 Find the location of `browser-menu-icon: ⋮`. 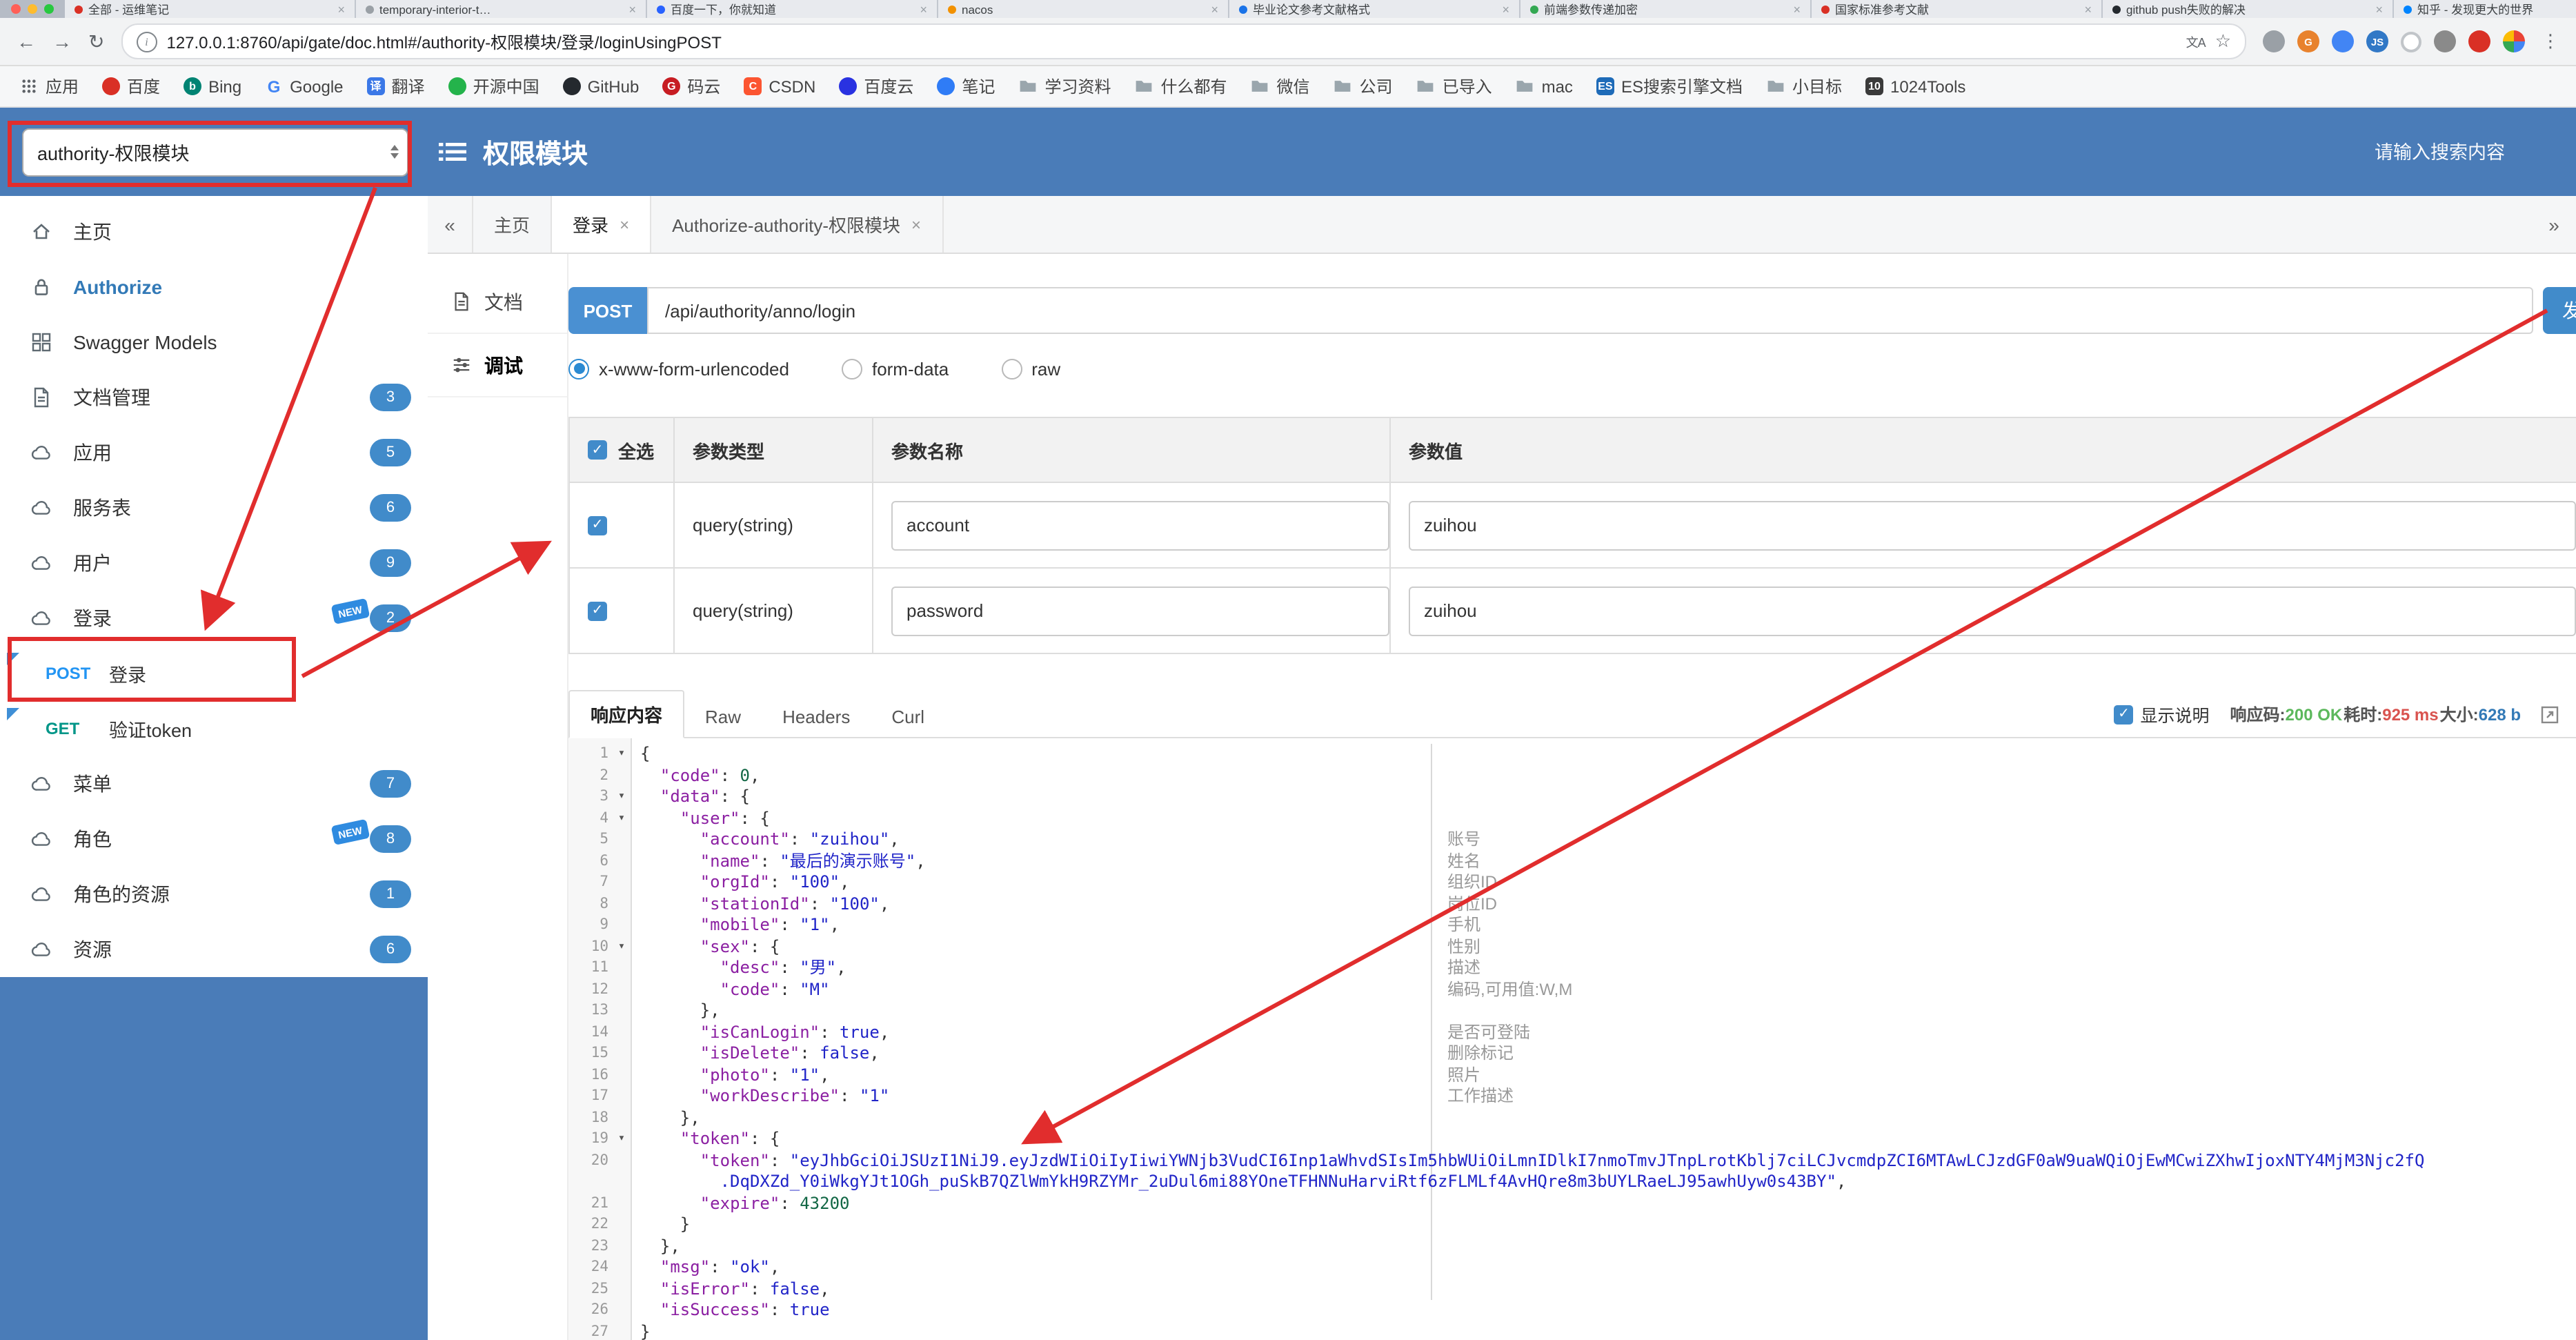

browser-menu-icon: ⋮ is located at coordinates (2550, 41).